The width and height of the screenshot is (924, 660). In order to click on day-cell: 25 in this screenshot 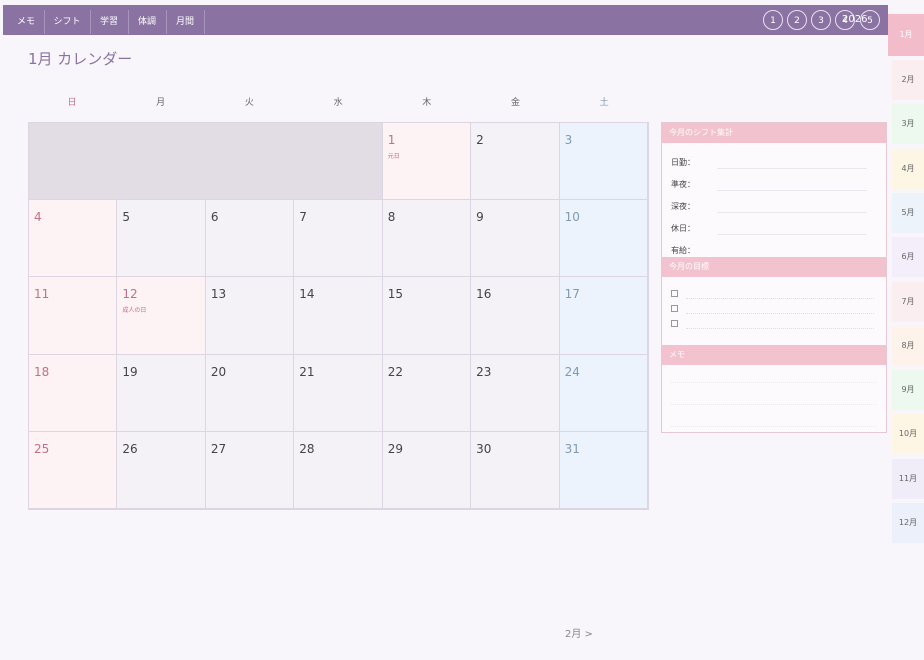, I will do `click(73, 470)`.